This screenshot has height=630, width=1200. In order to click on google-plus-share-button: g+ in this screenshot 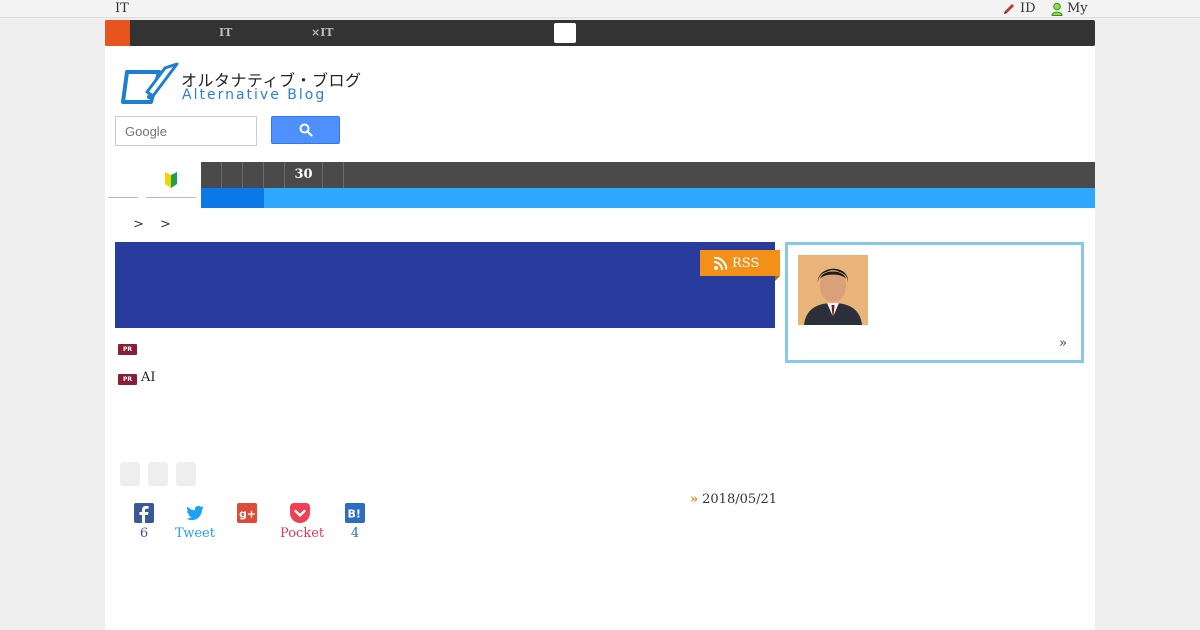, I will do `click(247, 514)`.